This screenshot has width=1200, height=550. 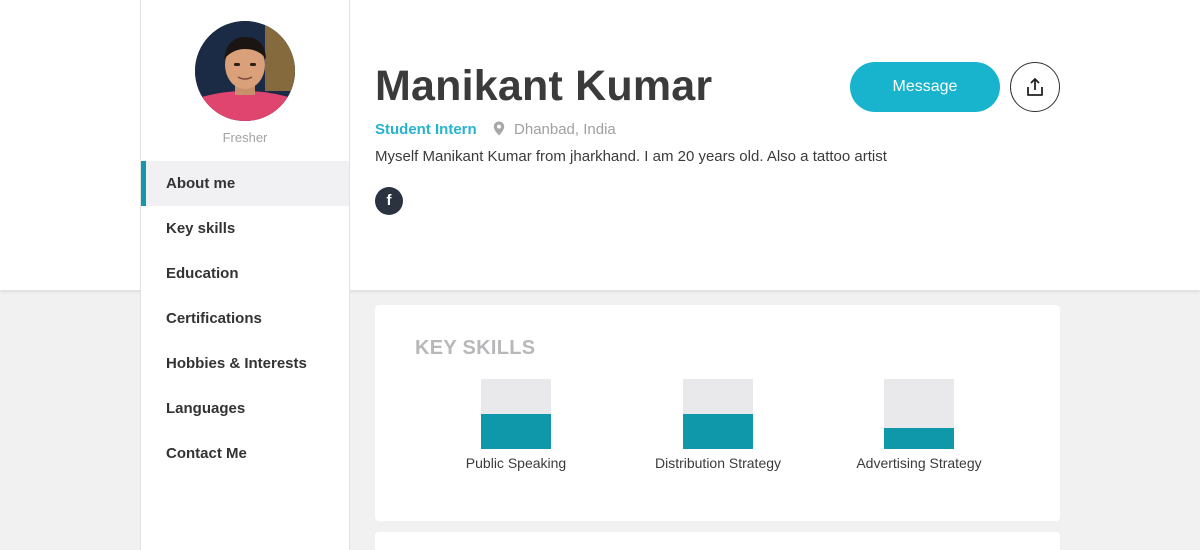 What do you see at coordinates (499, 130) in the screenshot?
I see `location-pin-icon` at bounding box center [499, 130].